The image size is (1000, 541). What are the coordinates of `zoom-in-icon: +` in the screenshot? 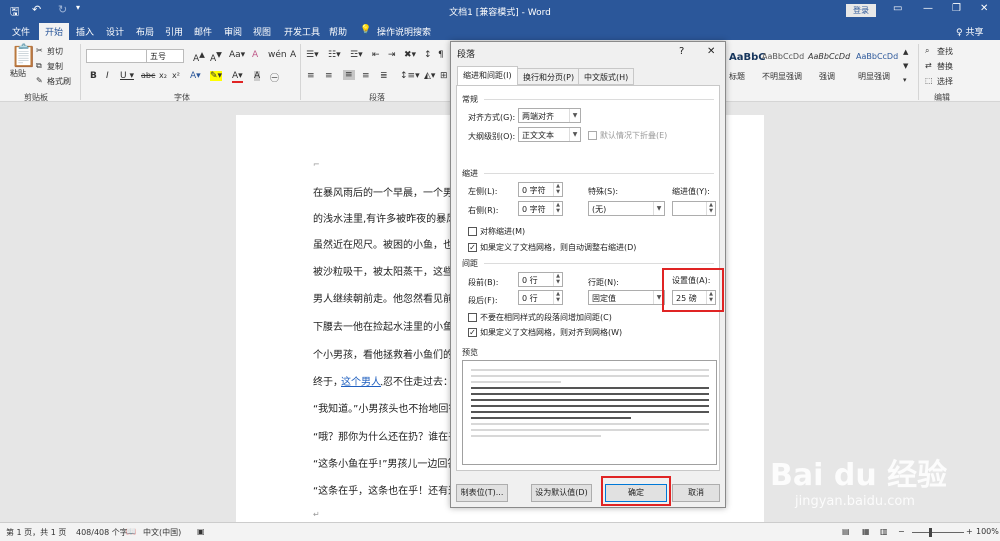 It's located at (969, 531).